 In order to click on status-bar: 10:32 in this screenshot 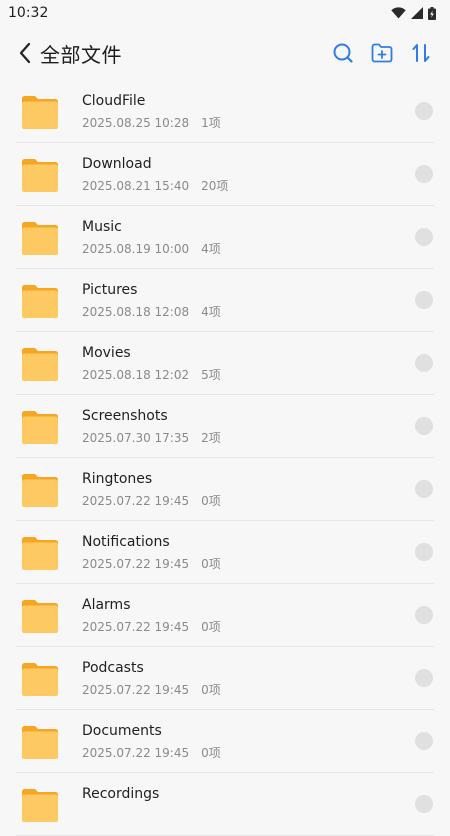, I will do `click(225, 13)`.